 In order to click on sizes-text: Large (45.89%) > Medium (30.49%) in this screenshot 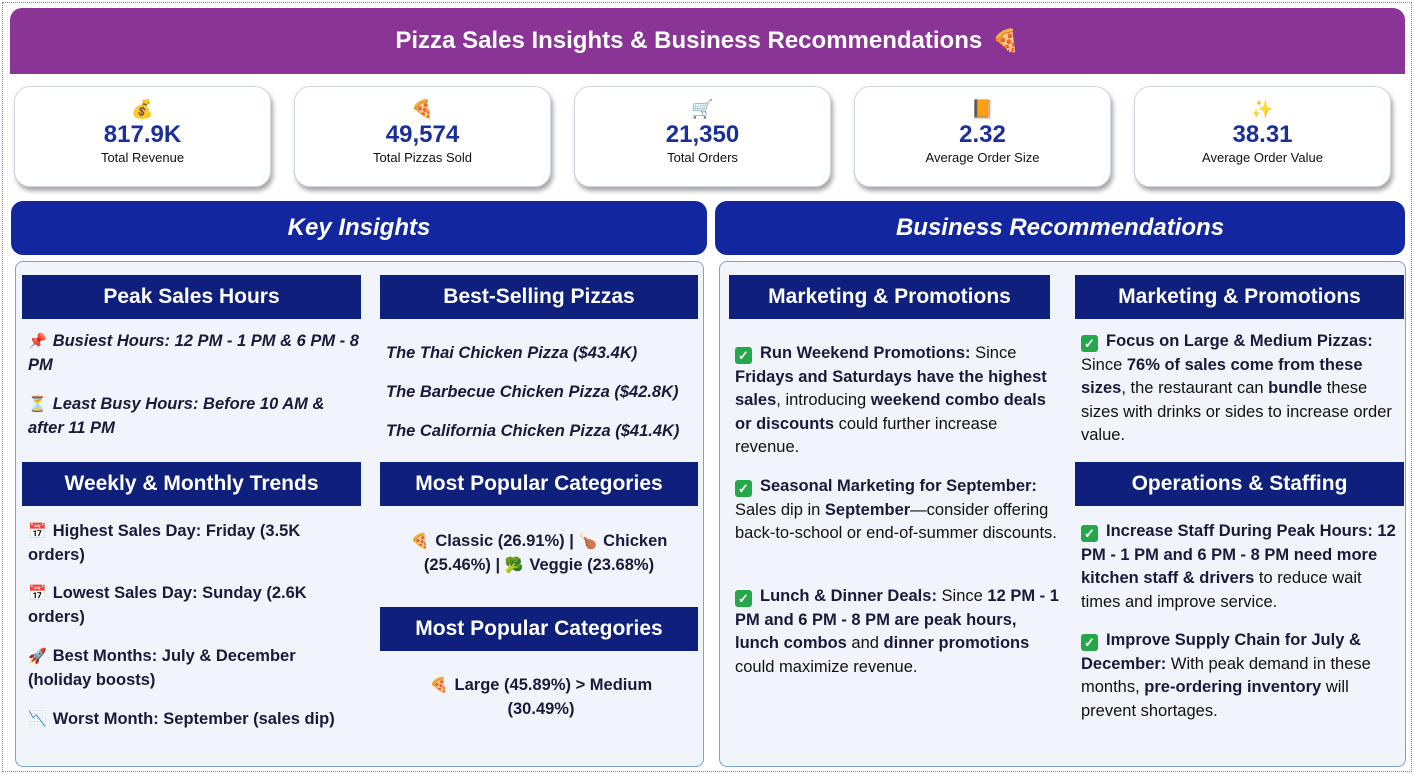, I will do `click(553, 697)`.